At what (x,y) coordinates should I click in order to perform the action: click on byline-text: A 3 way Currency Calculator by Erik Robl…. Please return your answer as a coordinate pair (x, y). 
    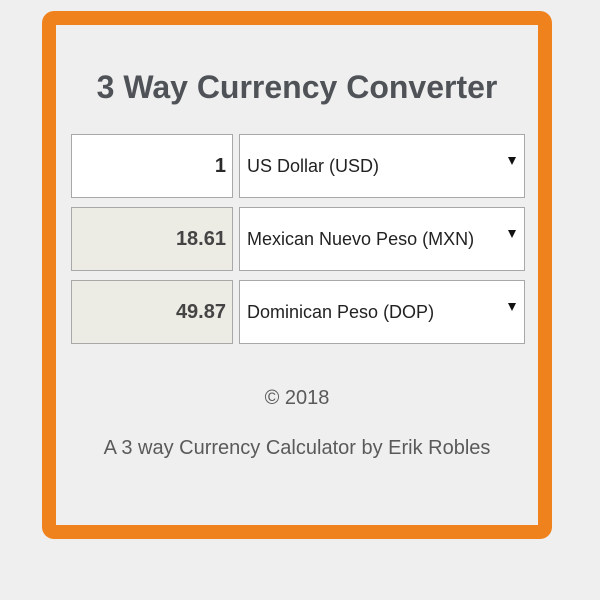
    Looking at the image, I should click on (297, 448).